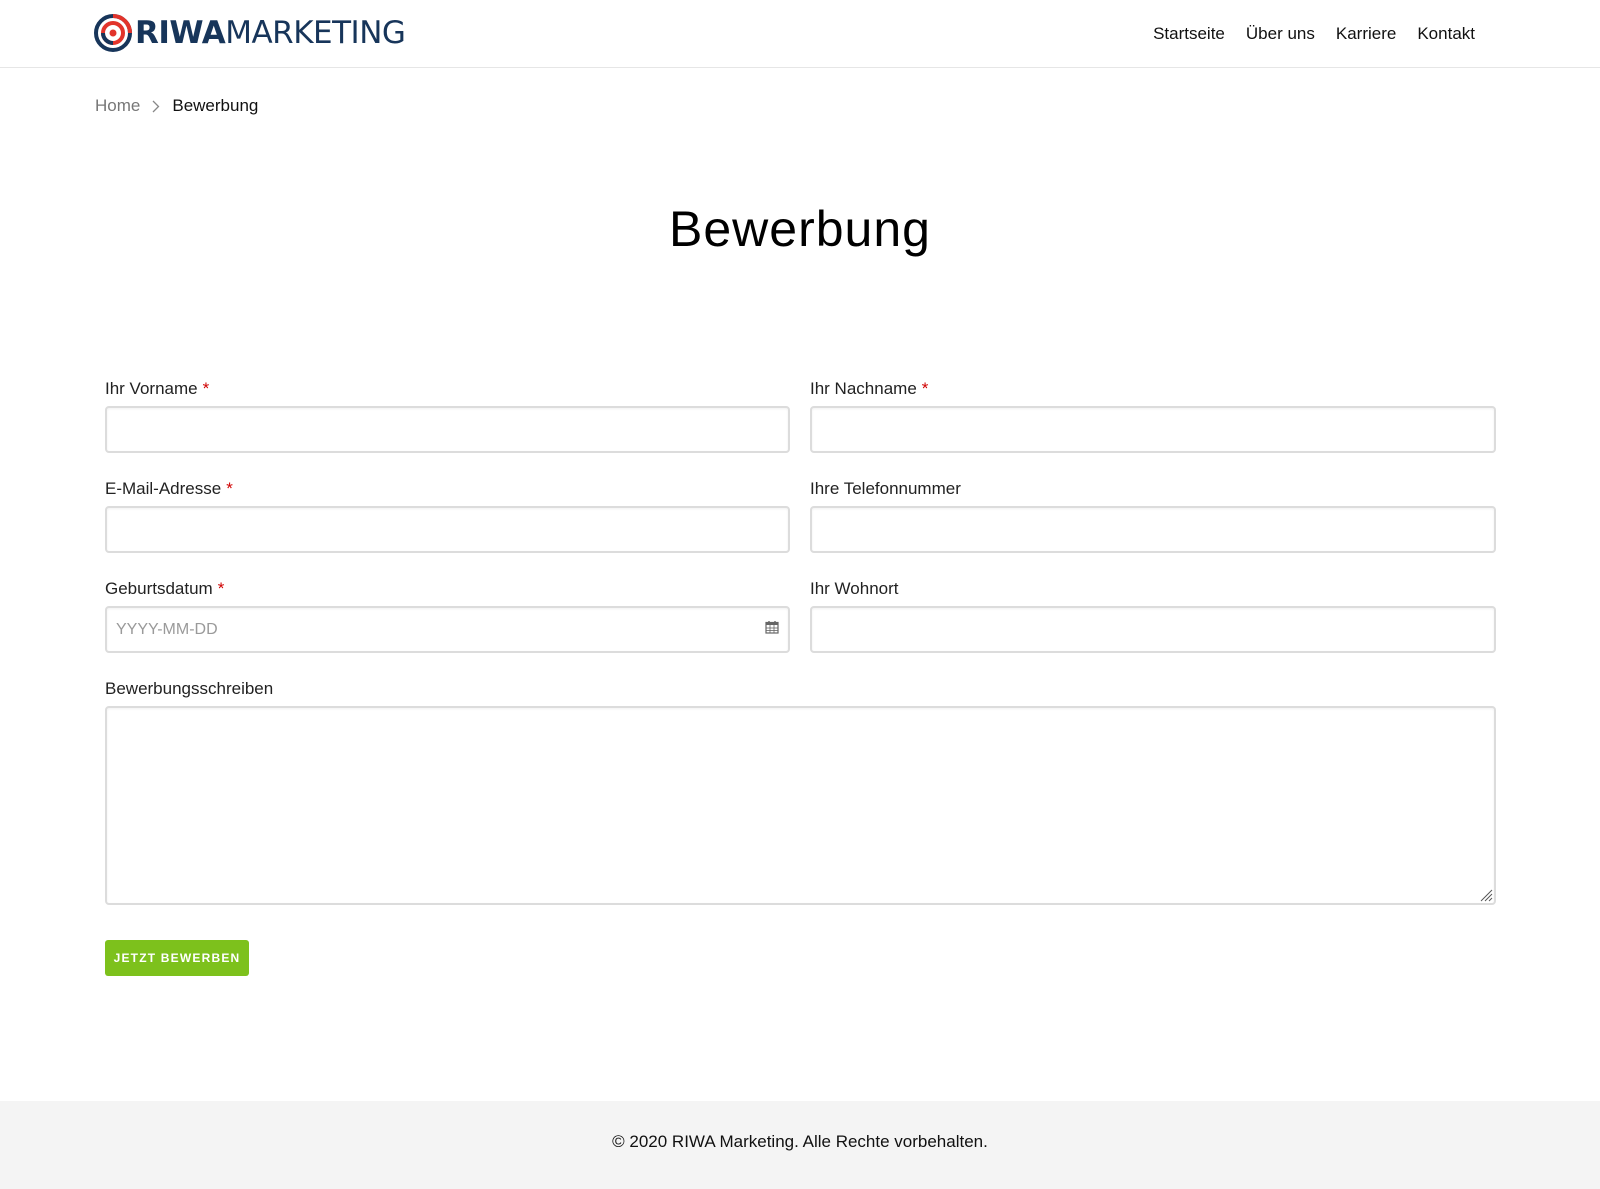 Image resolution: width=1600 pixels, height=1189 pixels. I want to click on last-name-input, so click(1153, 429).